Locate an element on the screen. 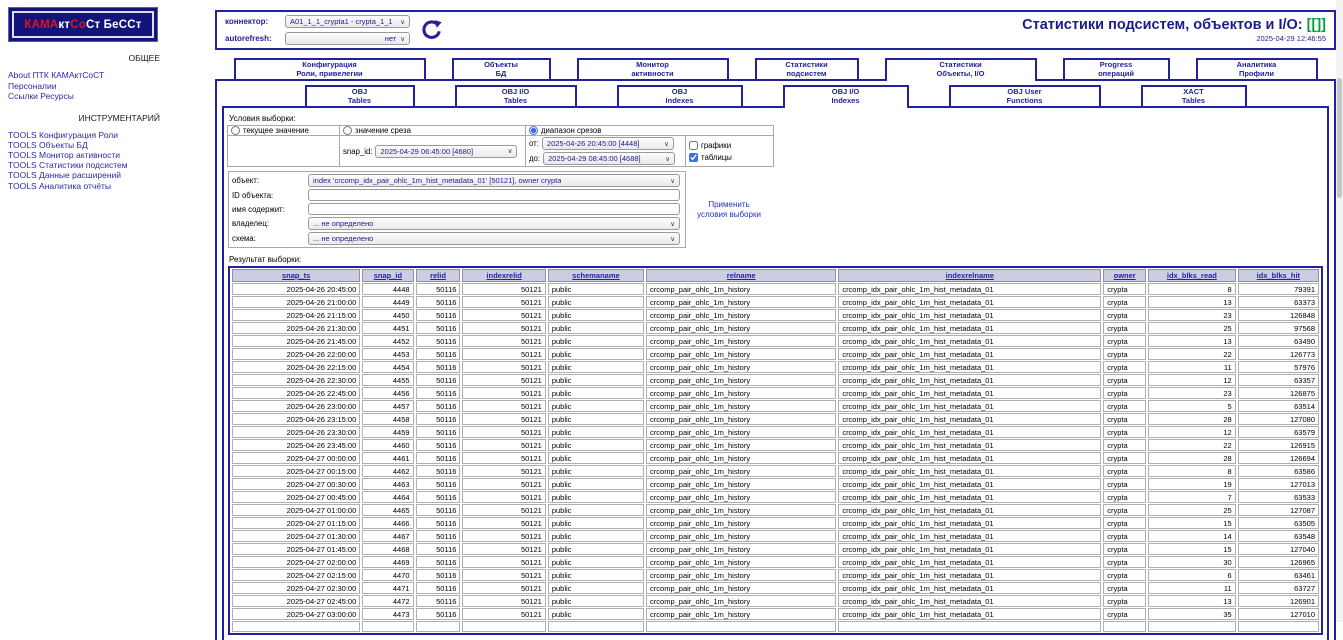 The height and width of the screenshot is (640, 1343). sidebar-link-tool-5: TOOLS Аналитика отчёты is located at coordinates (111, 186).